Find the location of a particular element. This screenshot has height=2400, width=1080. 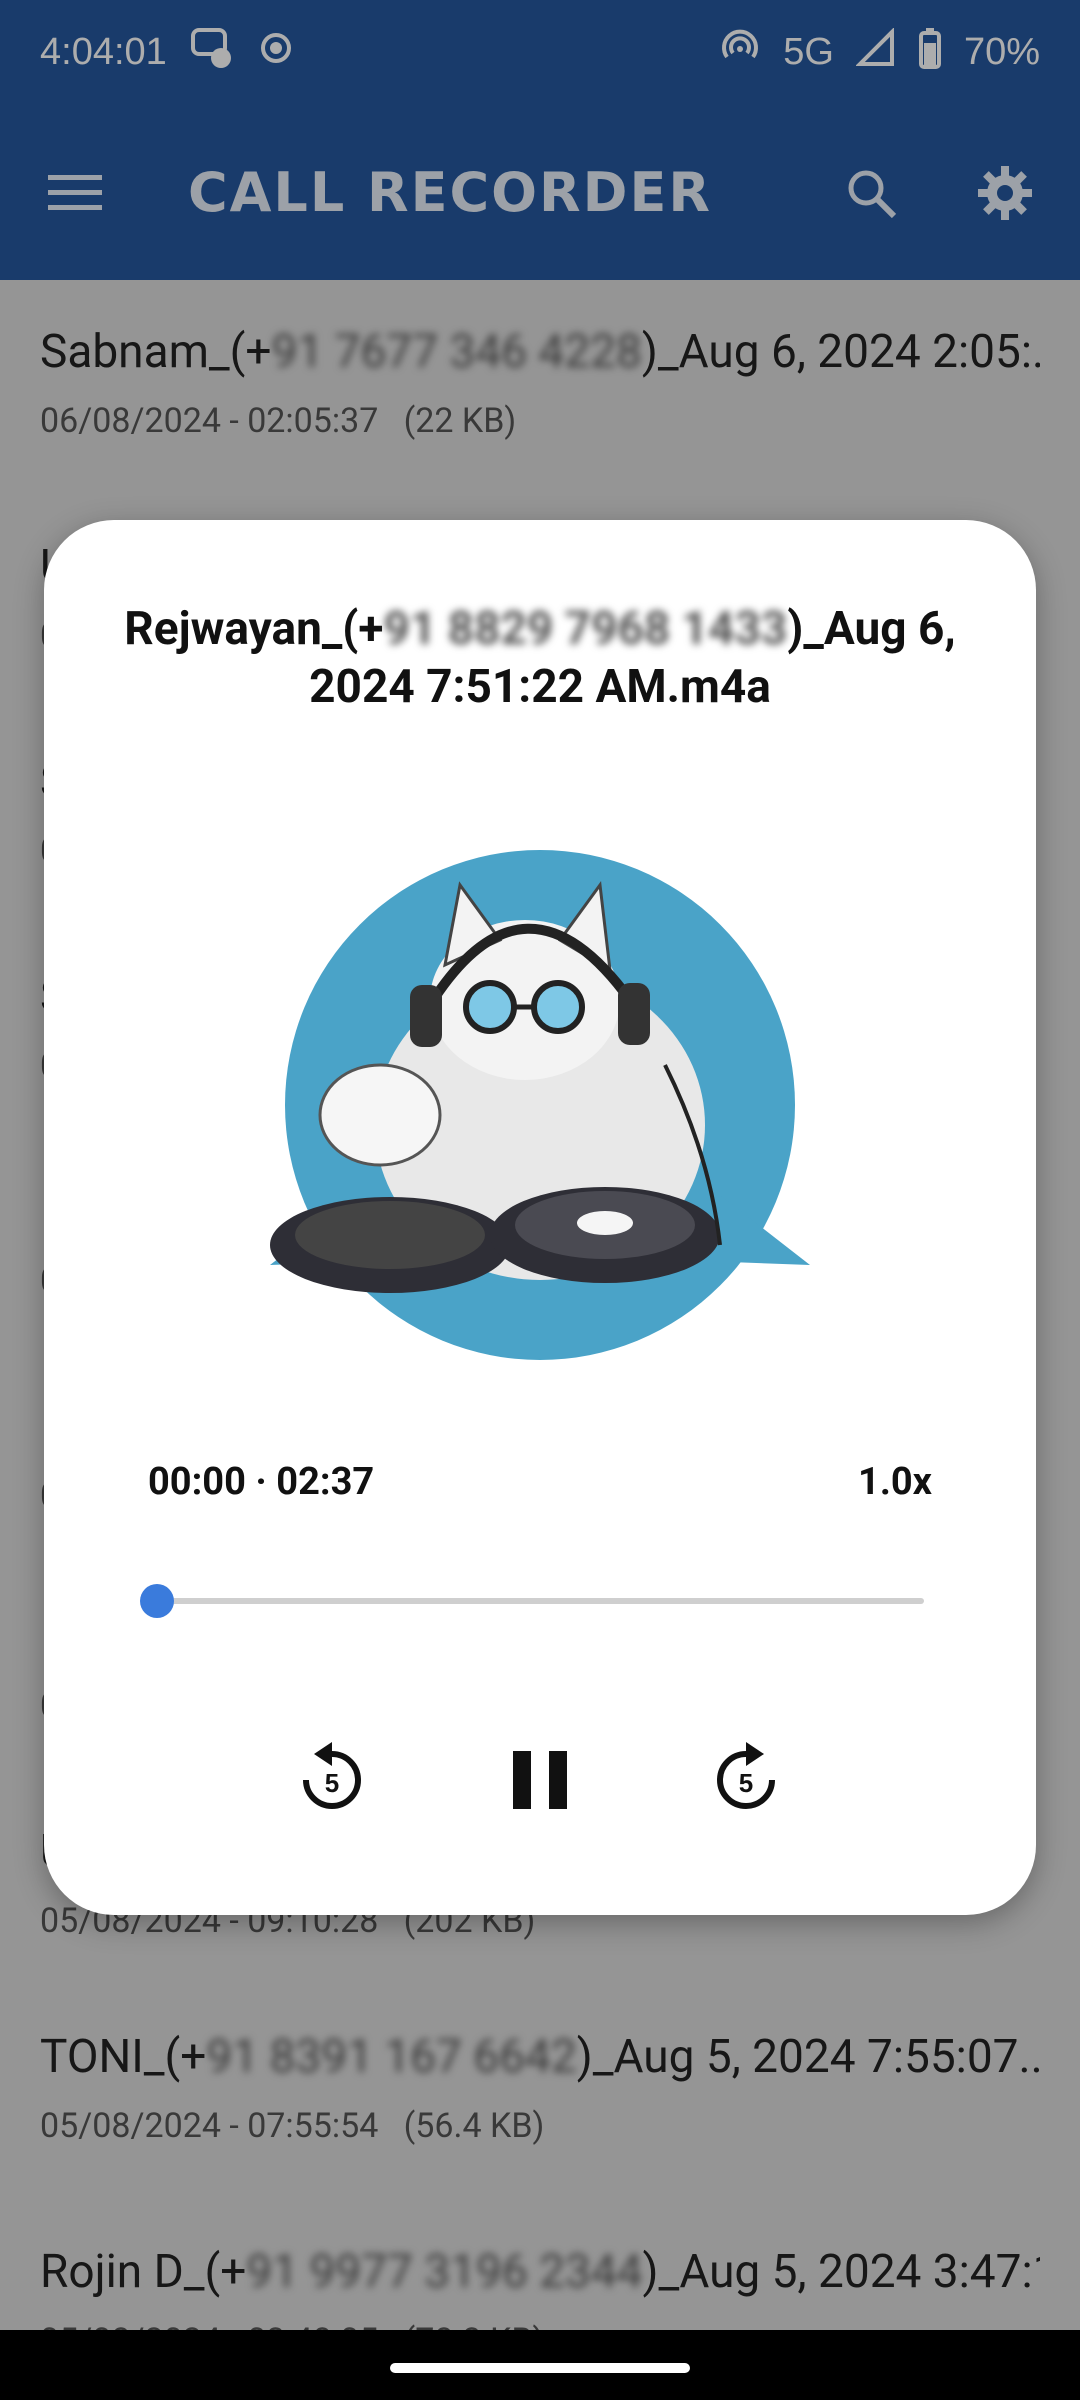

forward-seconds: 5 is located at coordinates (746, 1783).